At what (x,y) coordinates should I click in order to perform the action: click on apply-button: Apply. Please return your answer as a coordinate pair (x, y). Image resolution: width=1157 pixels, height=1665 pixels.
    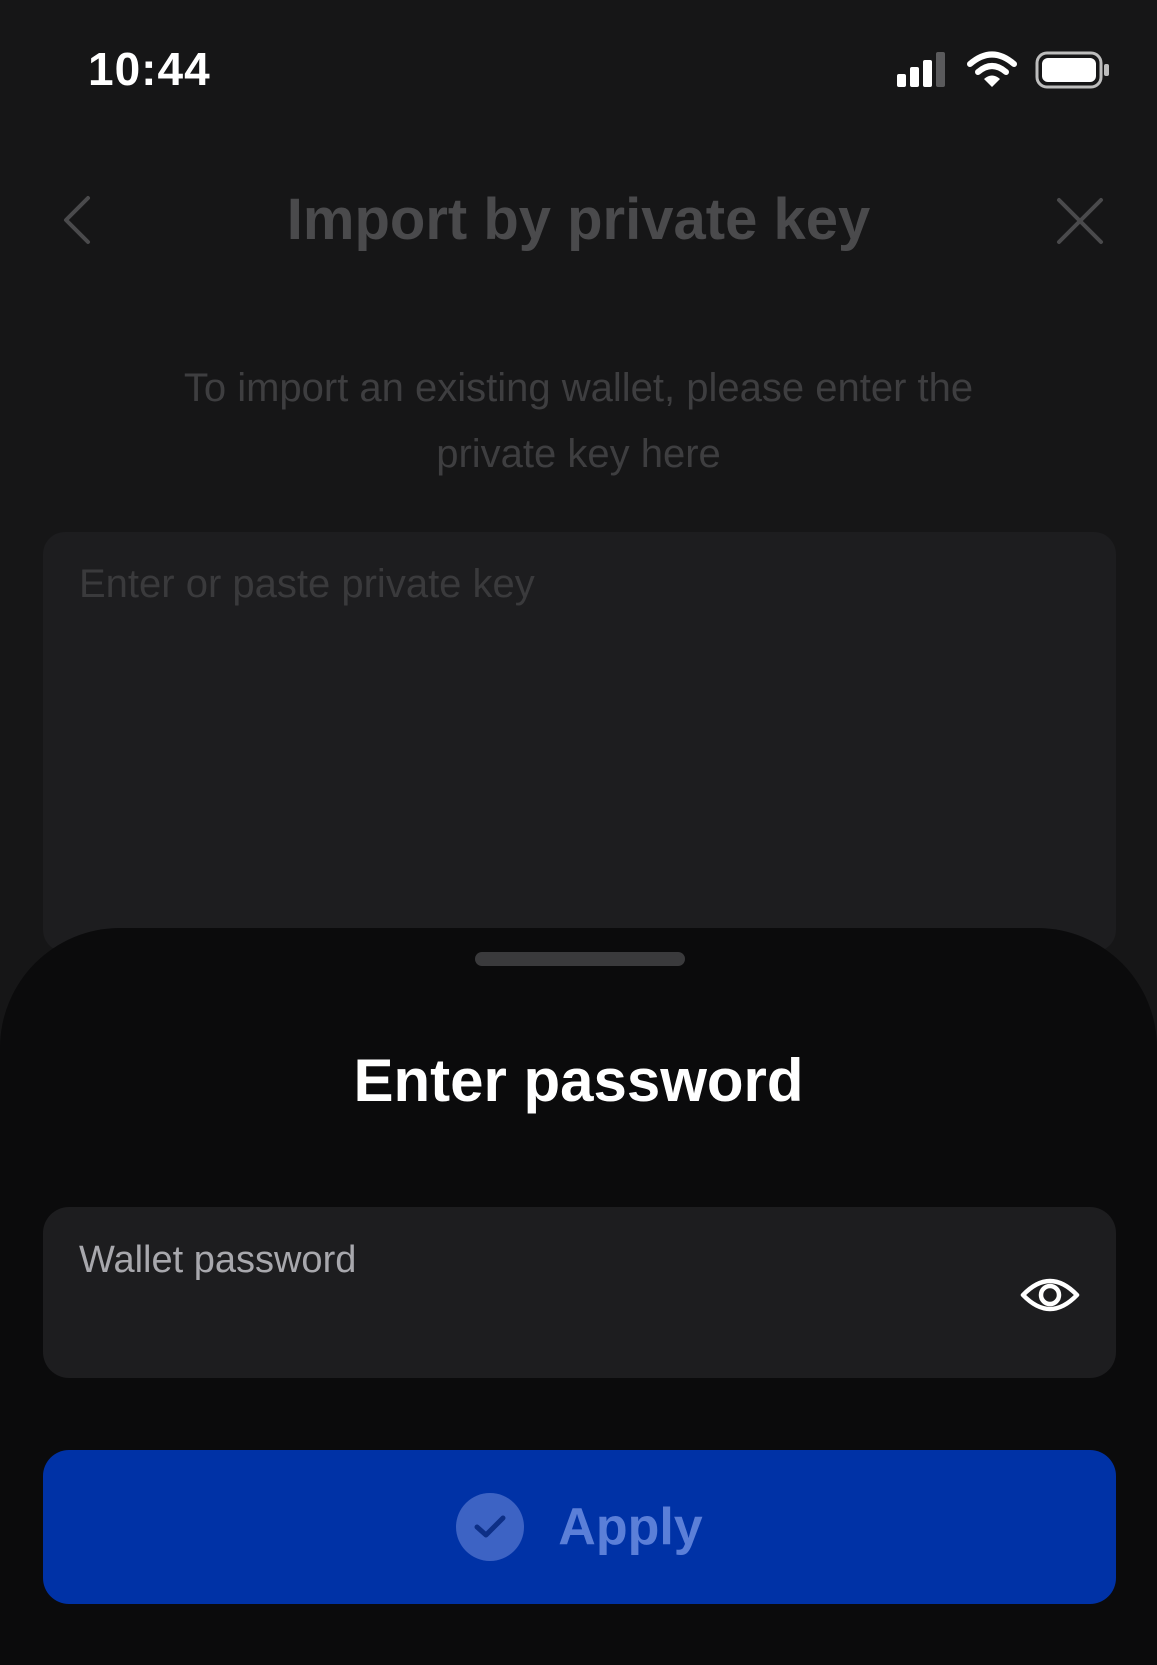
    Looking at the image, I should click on (579, 1527).